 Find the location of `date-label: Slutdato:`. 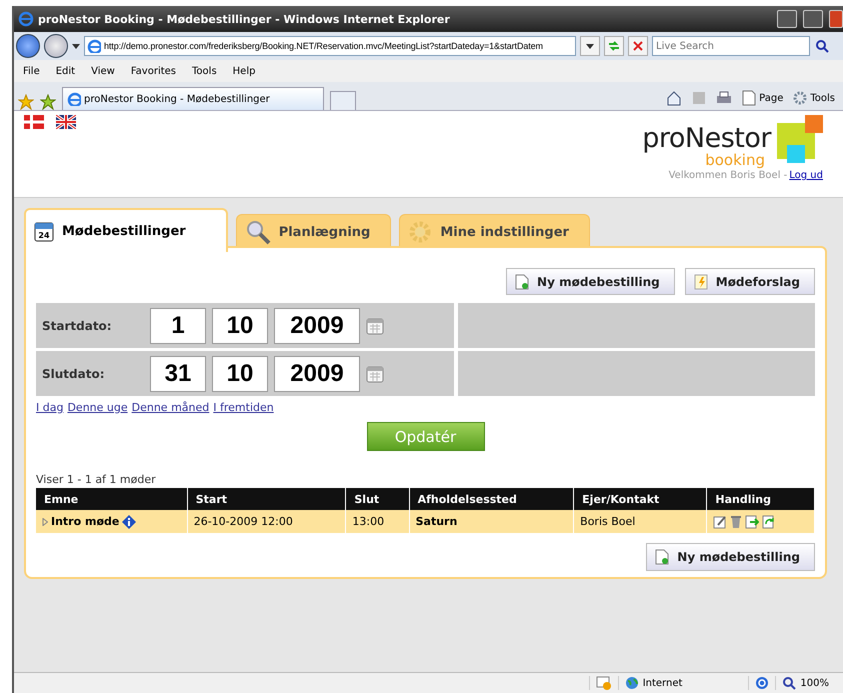

date-label: Slutdato: is located at coordinates (73, 373).